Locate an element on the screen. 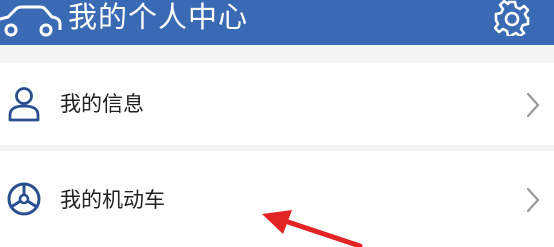 The height and width of the screenshot is (247, 554). menu-item-label: 我的信息 is located at coordinates (102, 104).